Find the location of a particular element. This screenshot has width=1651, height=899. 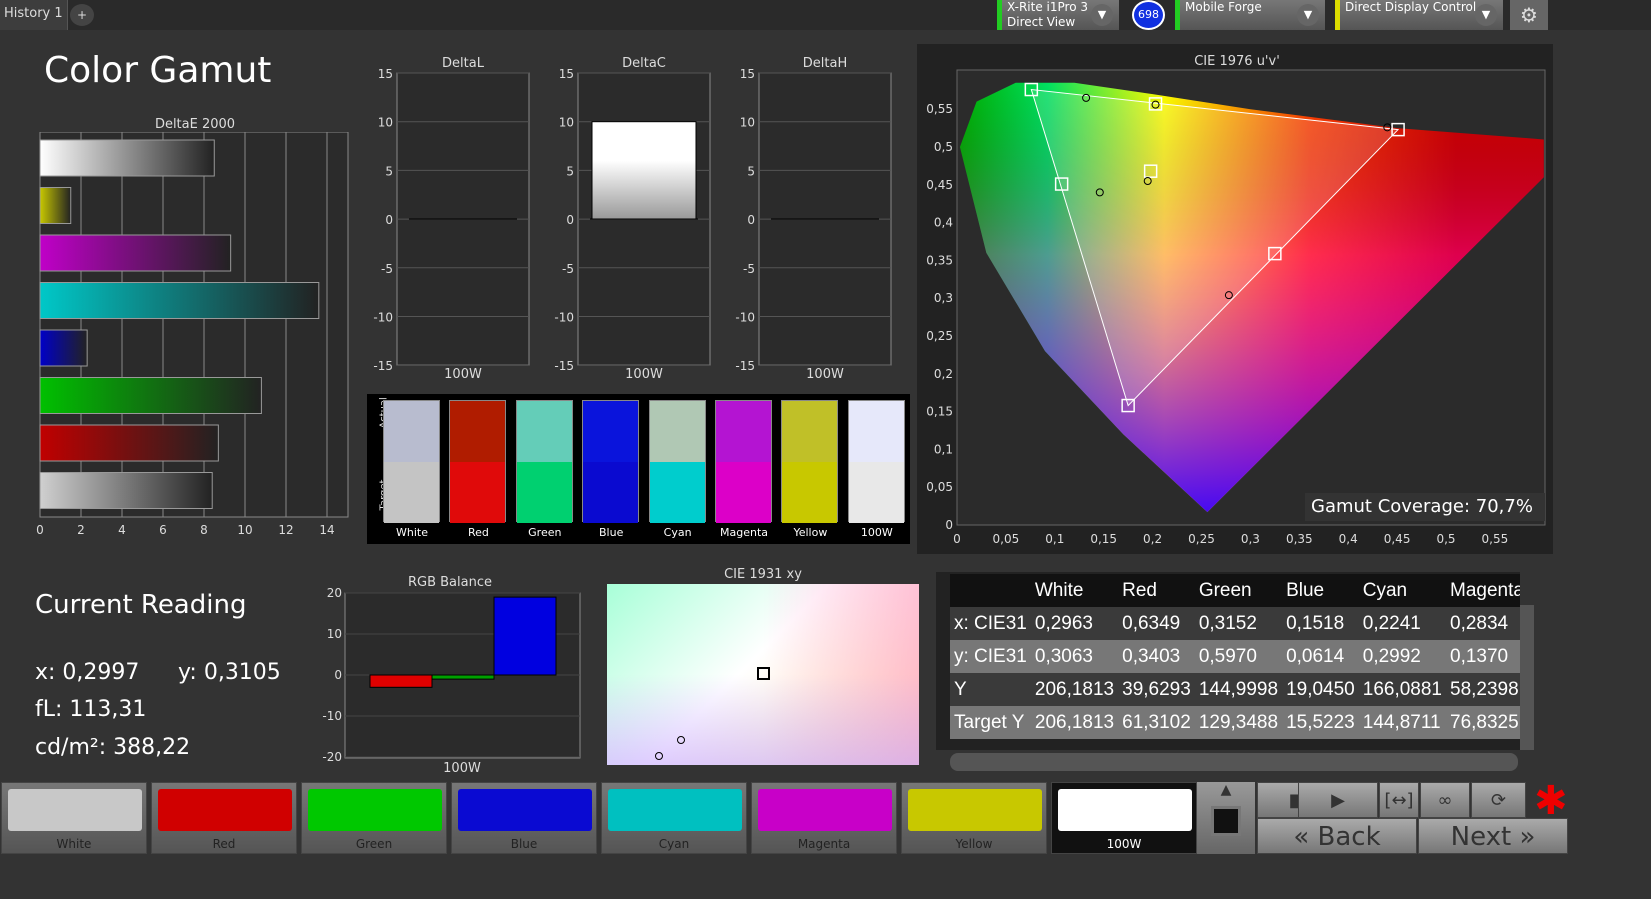

back-label: Back is located at coordinates (1349, 837).